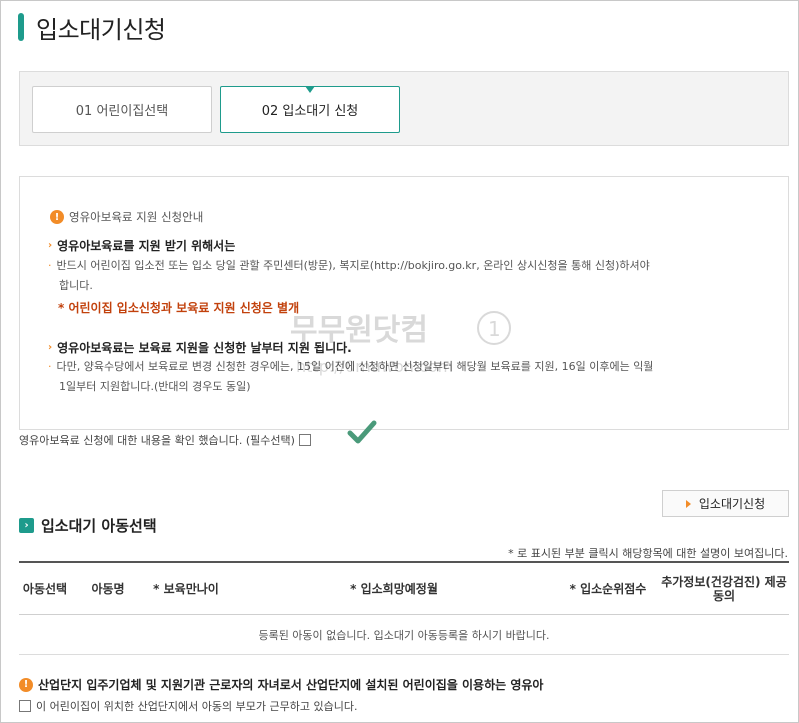  What do you see at coordinates (724, 589) in the screenshot?
I see `col-health-consent: 추가정보(건강검진) 제공동의` at bounding box center [724, 589].